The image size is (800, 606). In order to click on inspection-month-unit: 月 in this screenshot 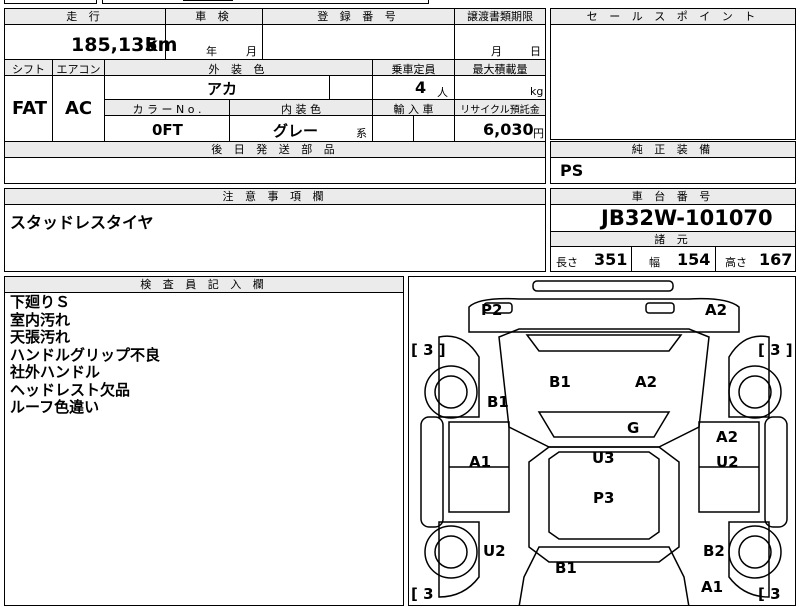, I will do `click(251, 51)`.